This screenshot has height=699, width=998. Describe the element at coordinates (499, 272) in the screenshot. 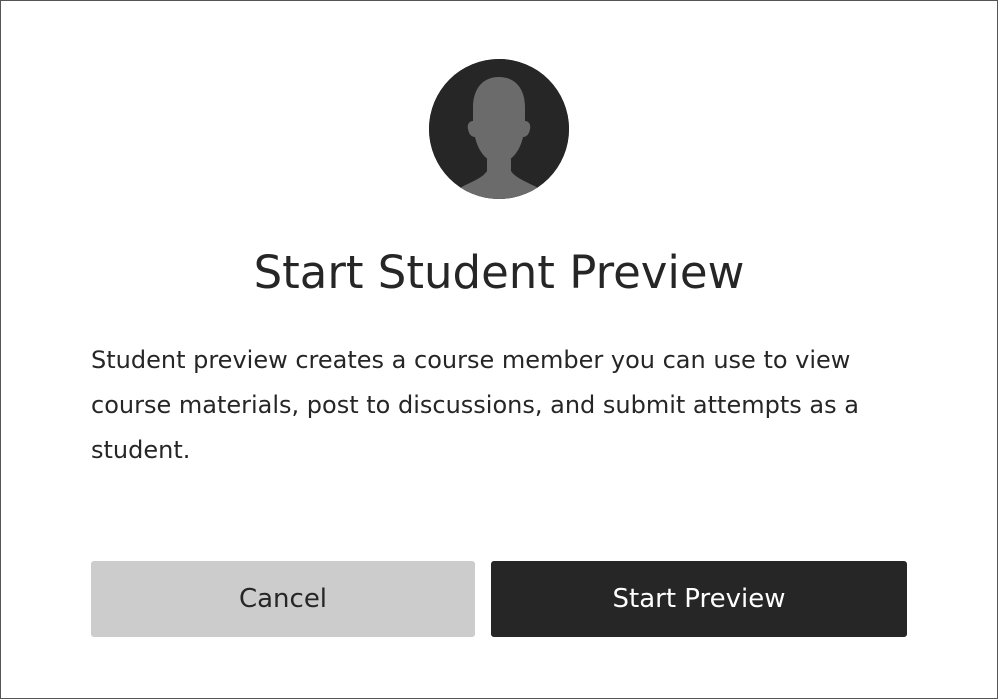

I see `dialog-title: Start Student Preview` at that location.